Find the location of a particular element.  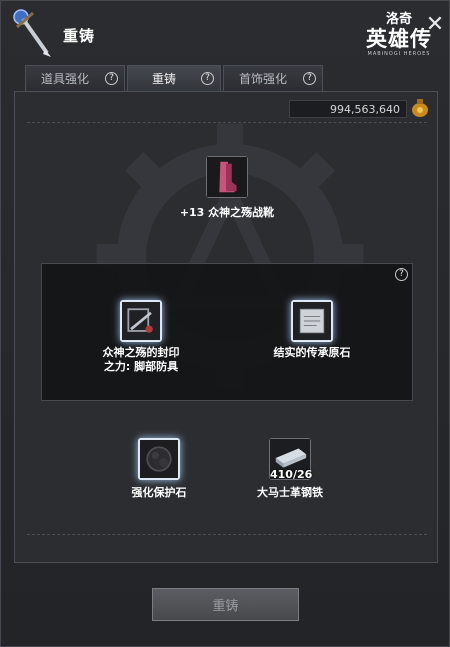

gold-amount: 994,563,640 is located at coordinates (348, 109).